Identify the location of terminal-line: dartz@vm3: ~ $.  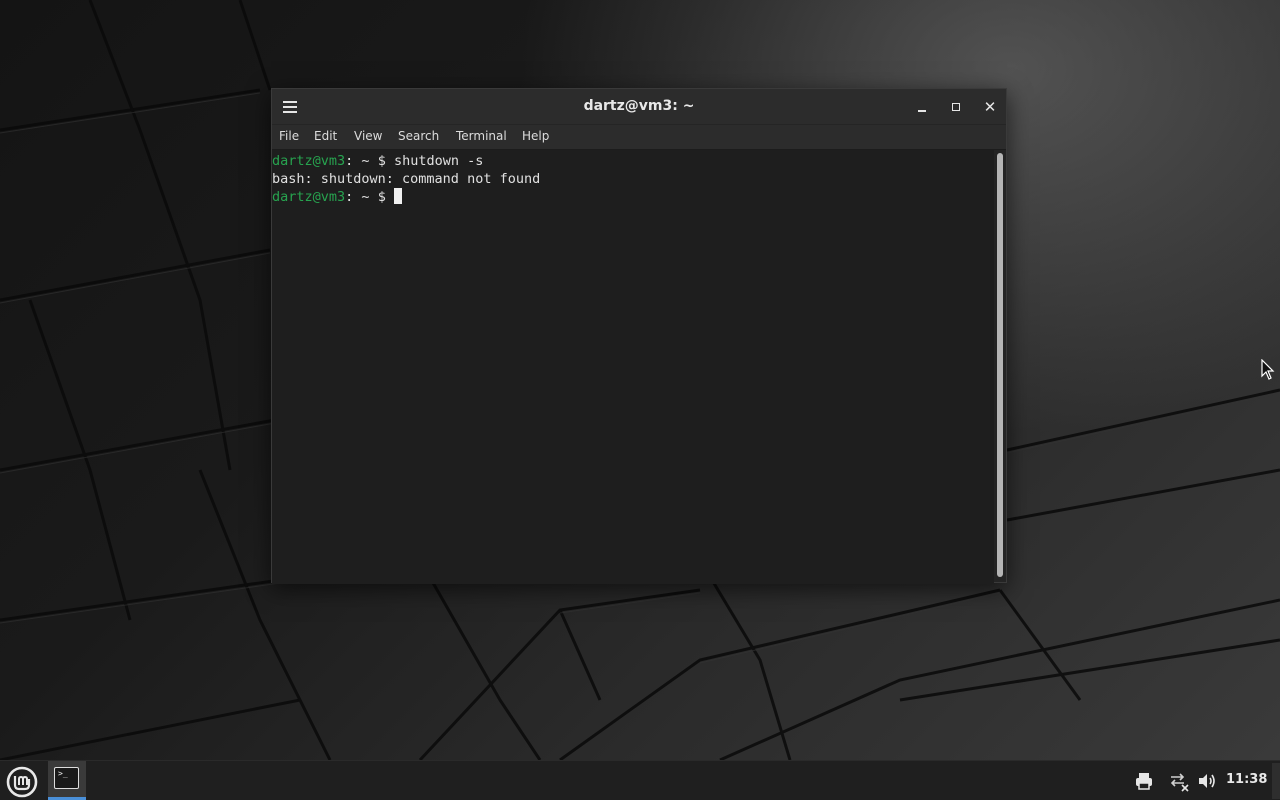
(633, 197).